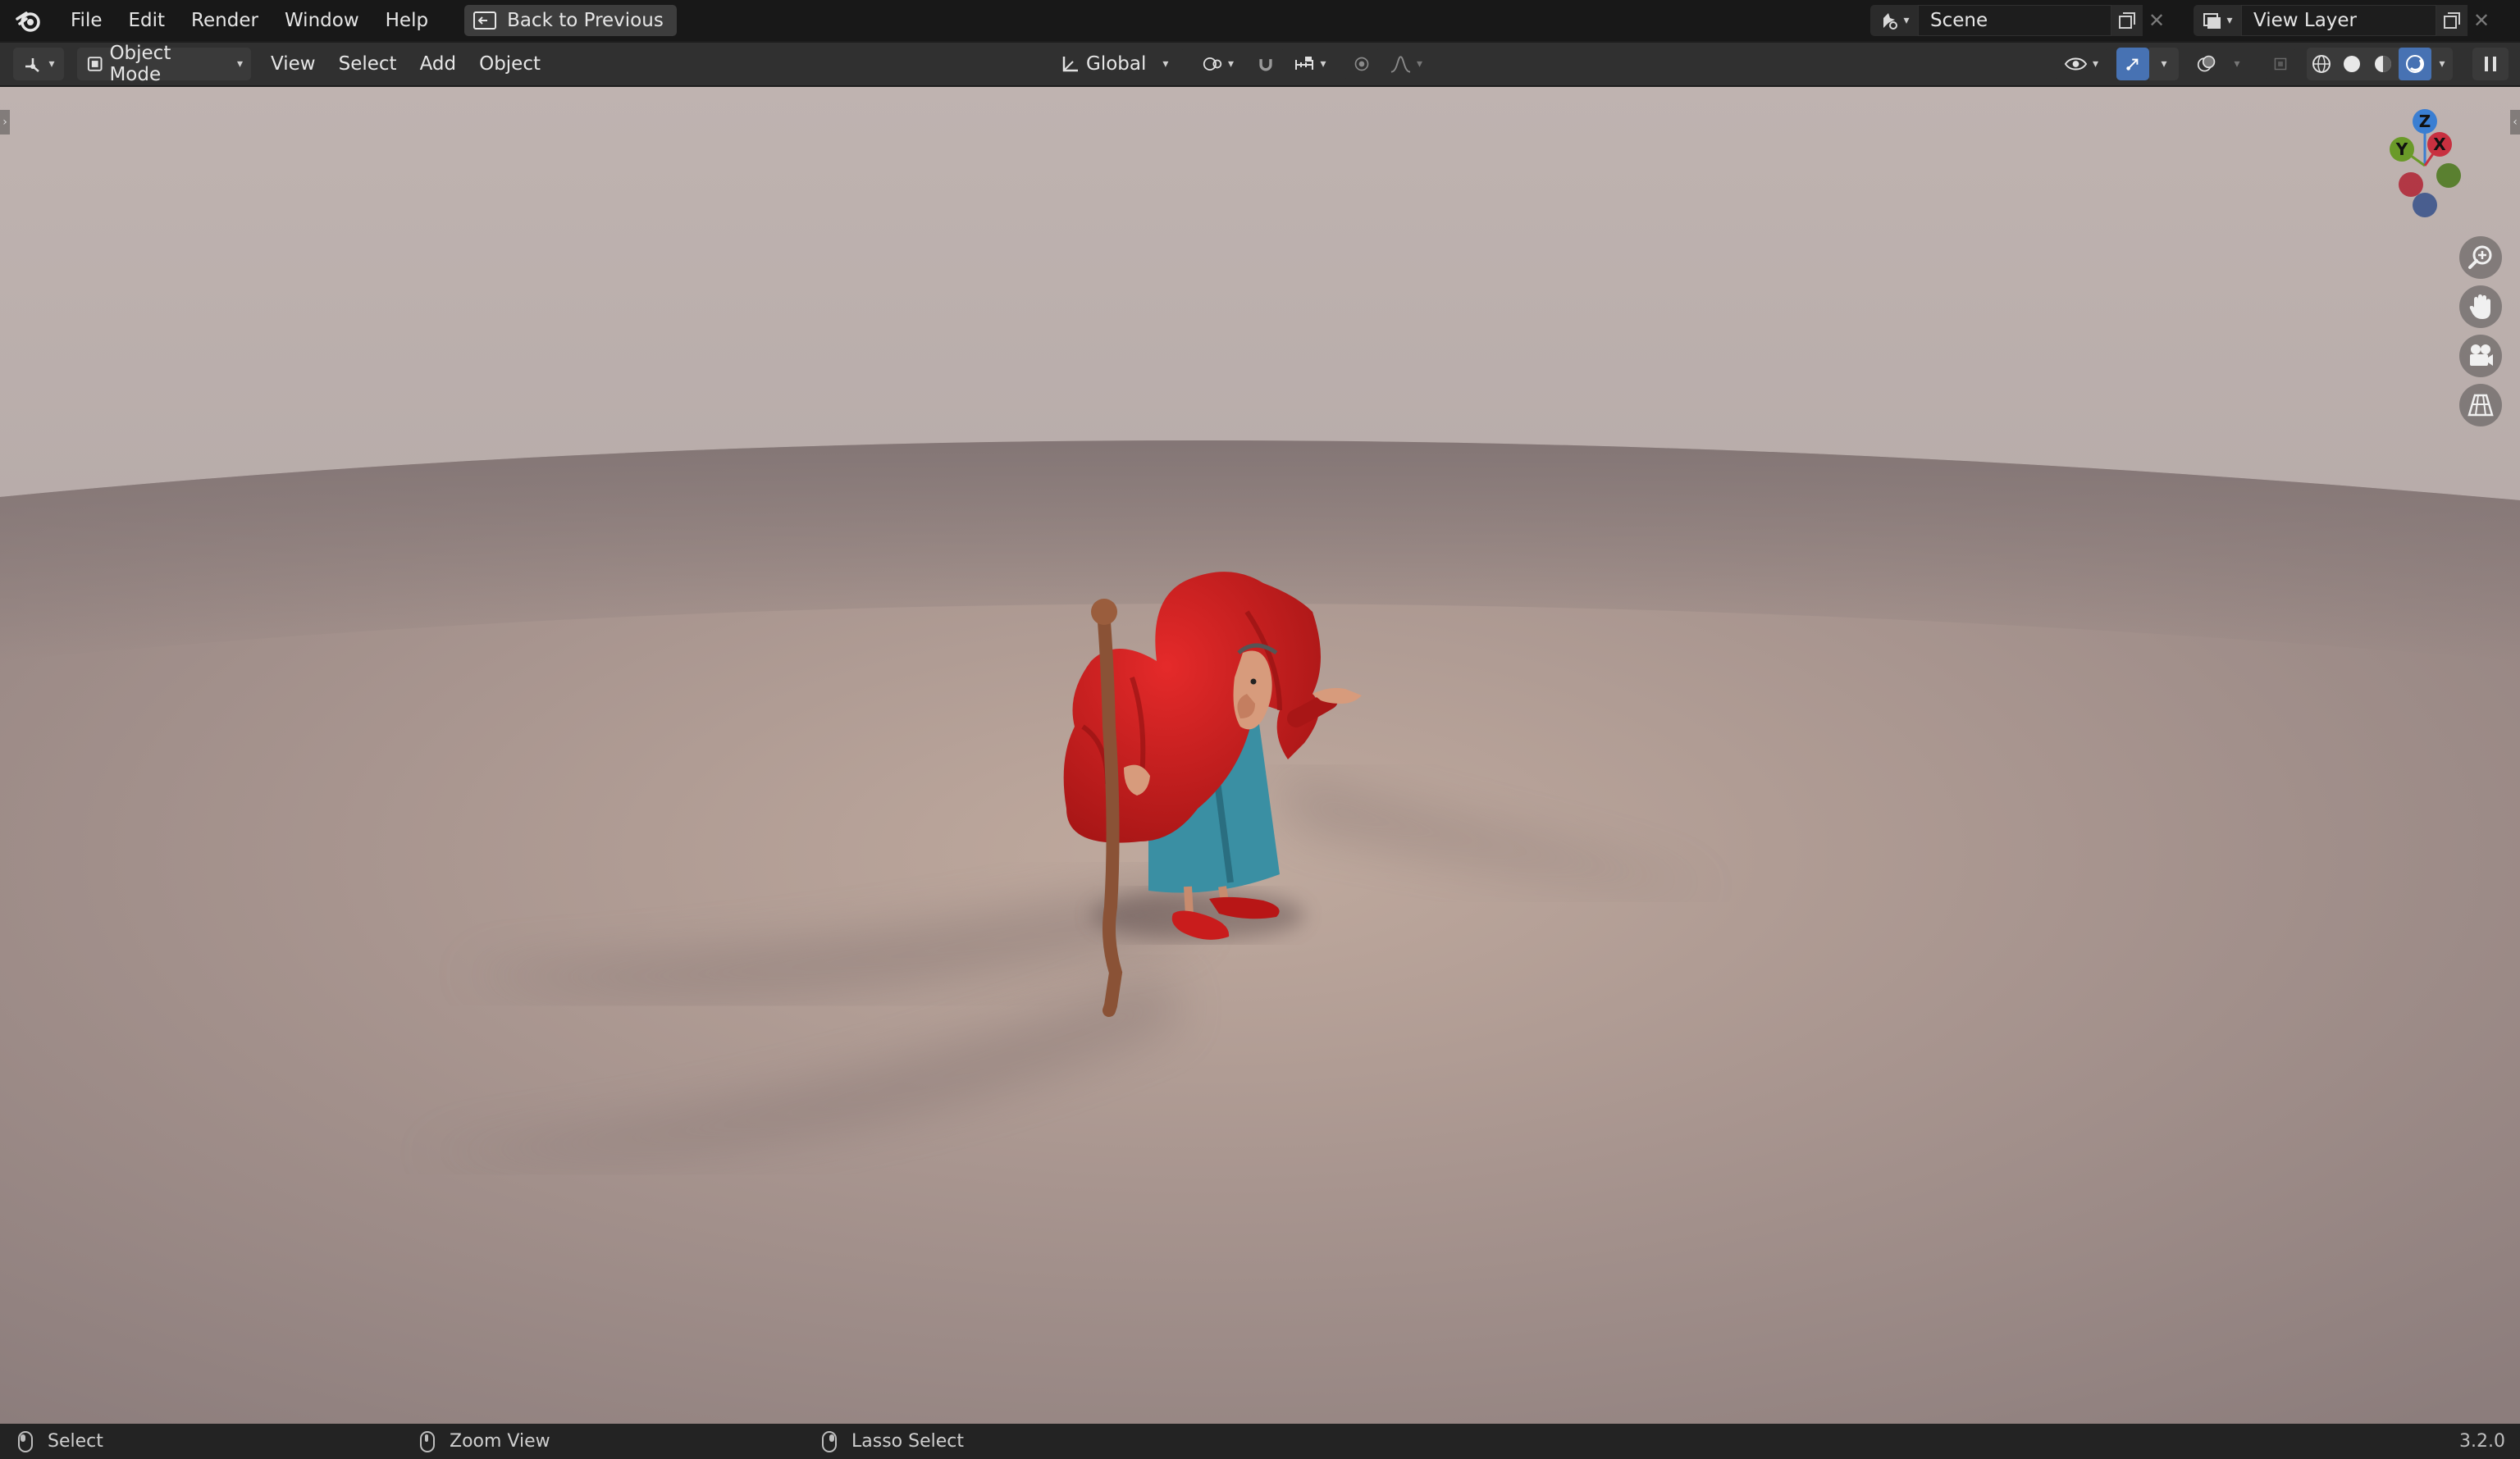  I want to click on menu-select: Select, so click(368, 64).